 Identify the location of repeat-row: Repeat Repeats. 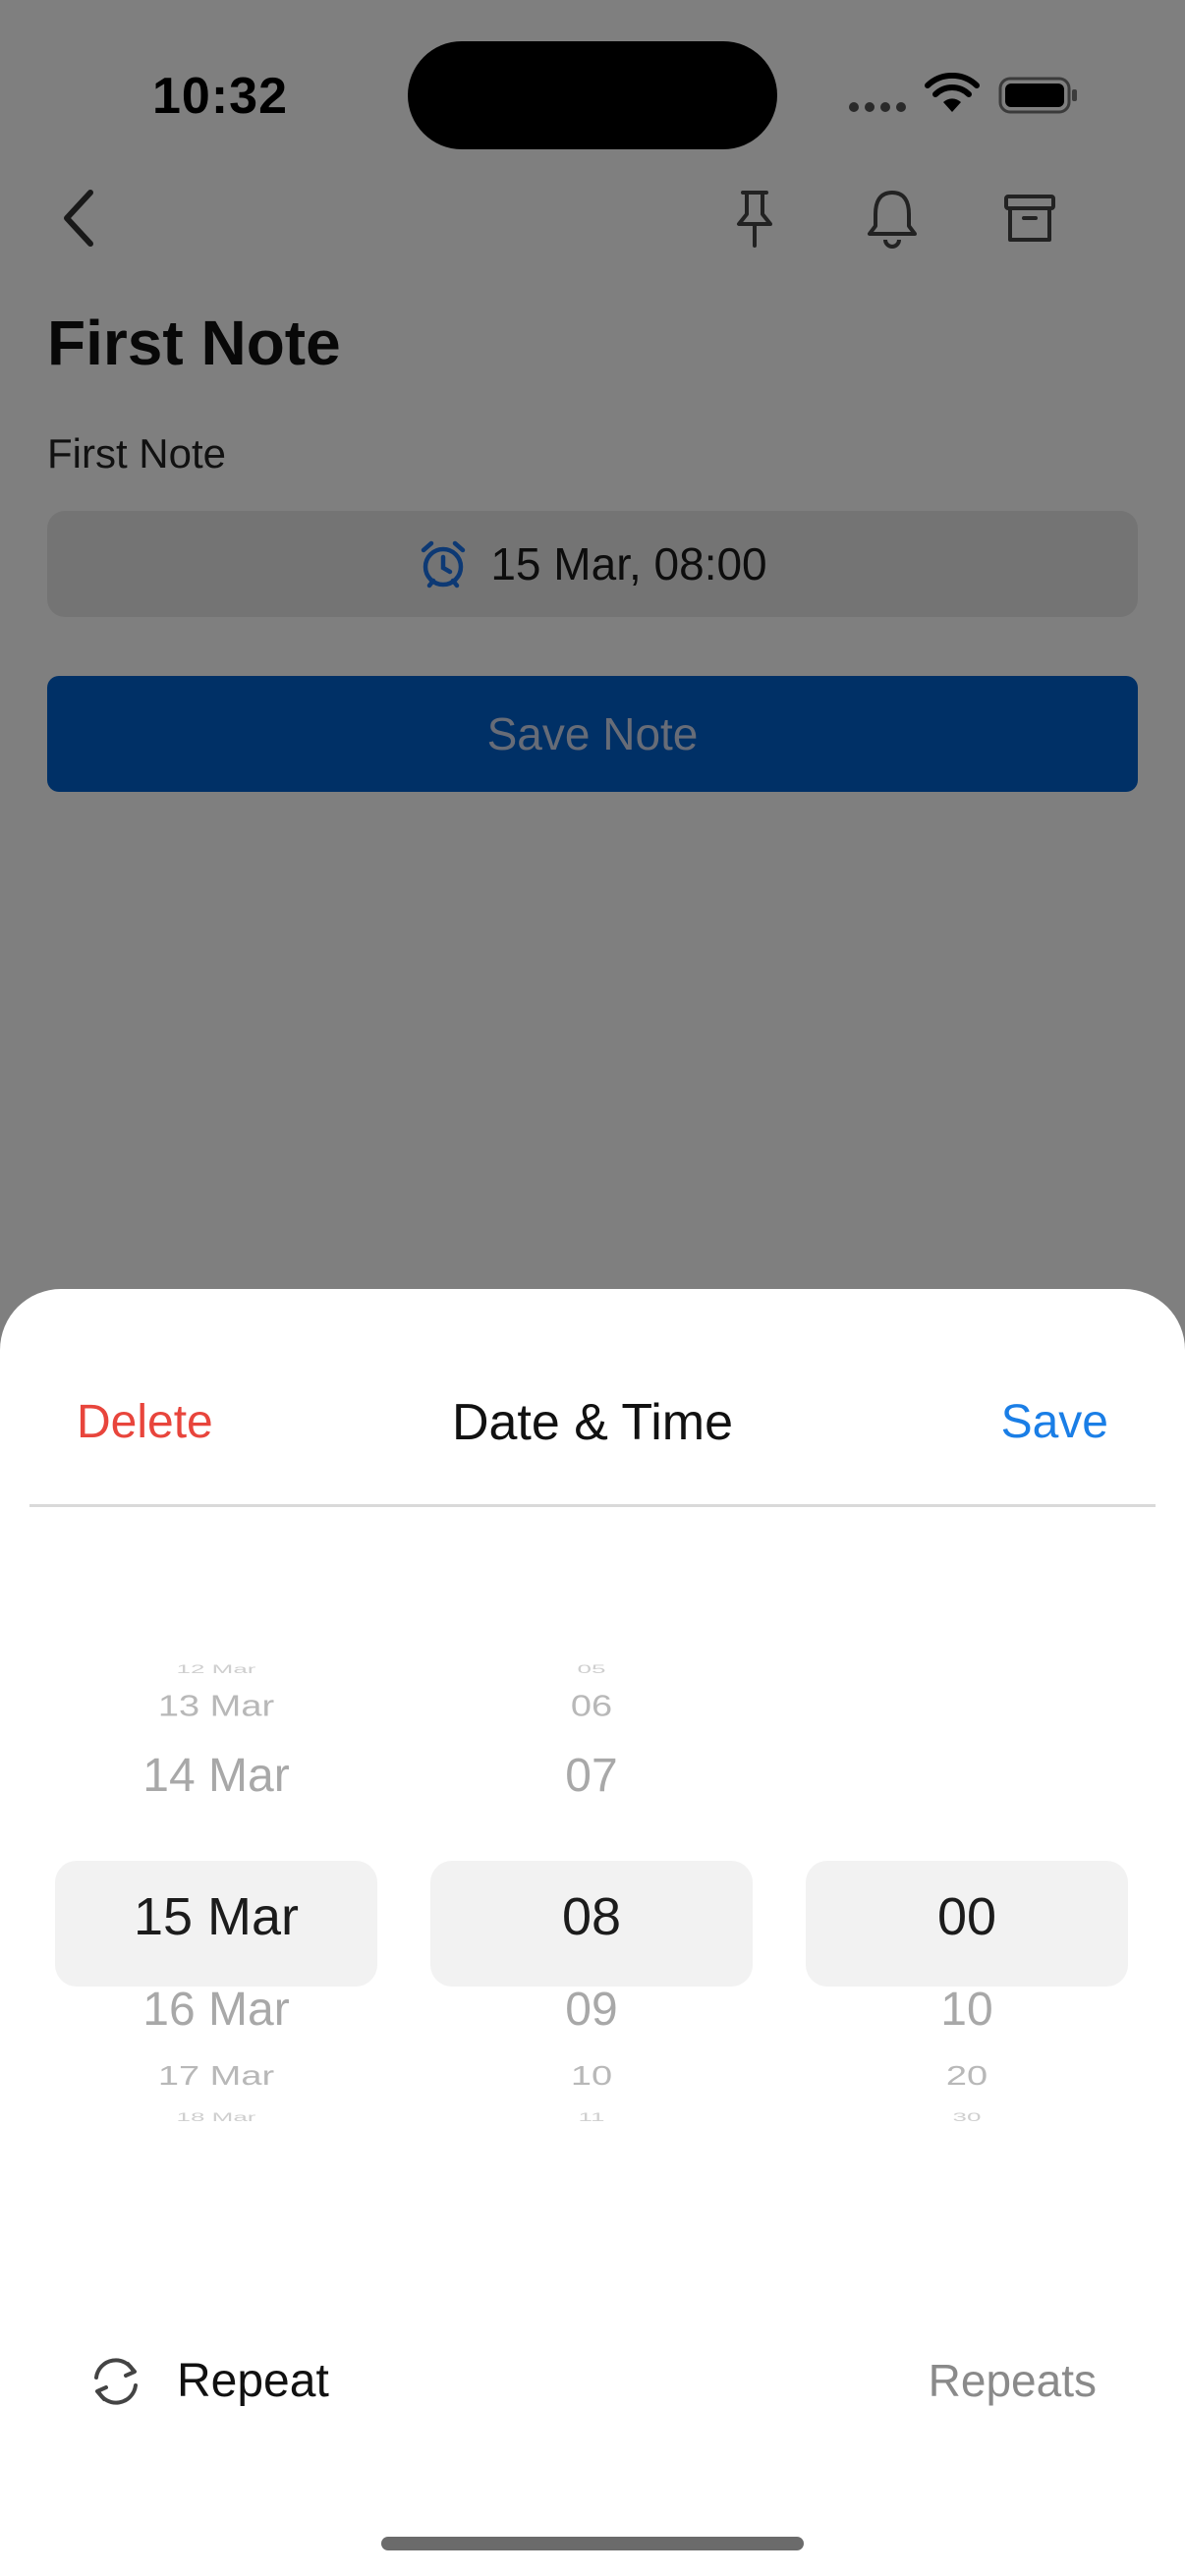
(592, 2379).